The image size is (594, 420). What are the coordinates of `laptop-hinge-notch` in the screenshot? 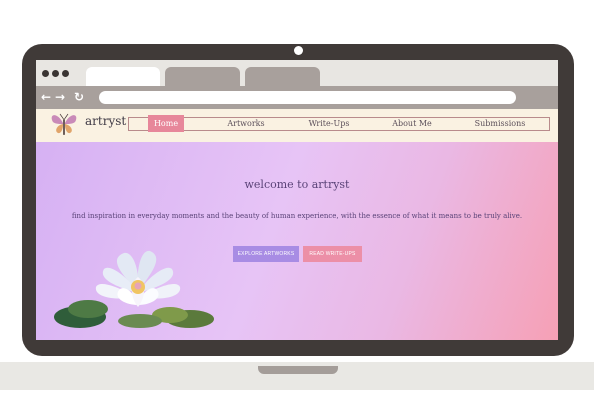 It's located at (298, 370).